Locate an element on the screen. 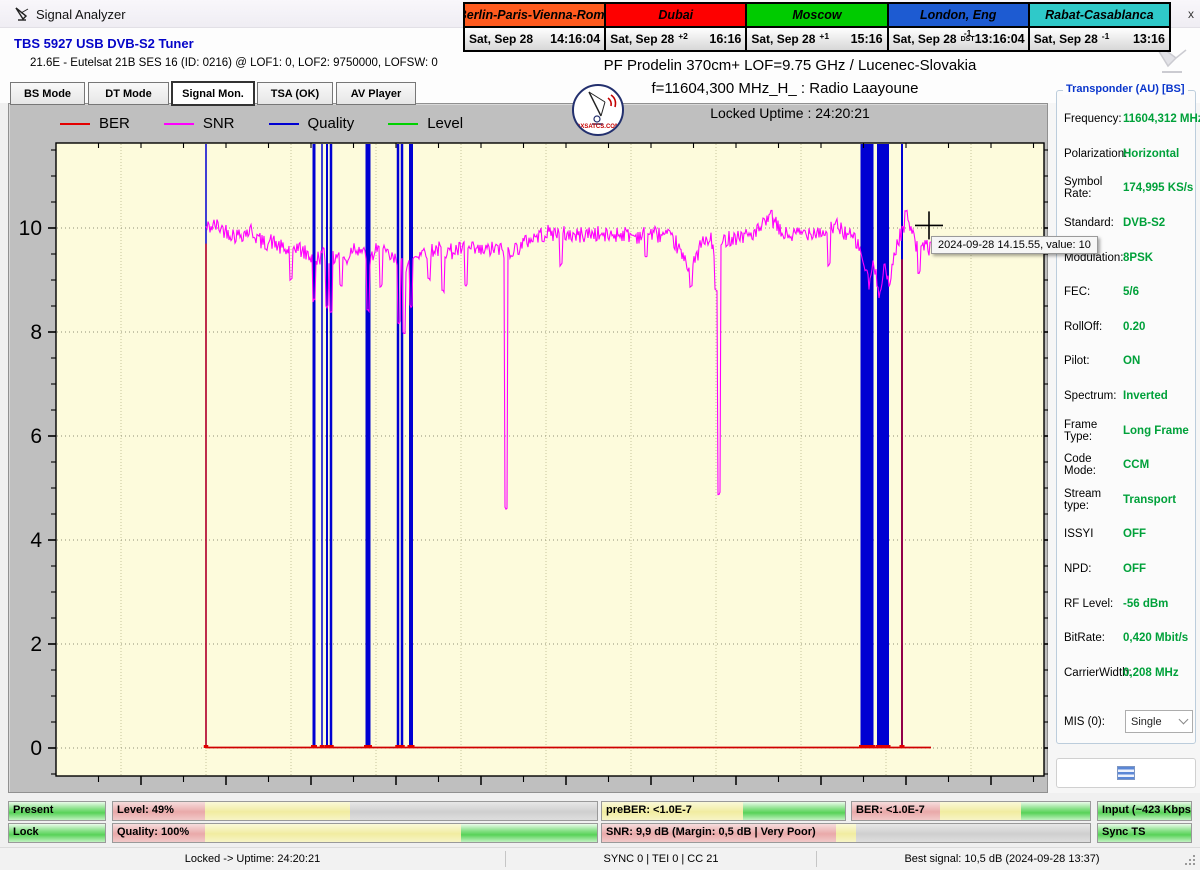 The height and width of the screenshot is (870, 1200). transponder-row-rf-level: RF Level: -56 dBm is located at coordinates (1126, 603).